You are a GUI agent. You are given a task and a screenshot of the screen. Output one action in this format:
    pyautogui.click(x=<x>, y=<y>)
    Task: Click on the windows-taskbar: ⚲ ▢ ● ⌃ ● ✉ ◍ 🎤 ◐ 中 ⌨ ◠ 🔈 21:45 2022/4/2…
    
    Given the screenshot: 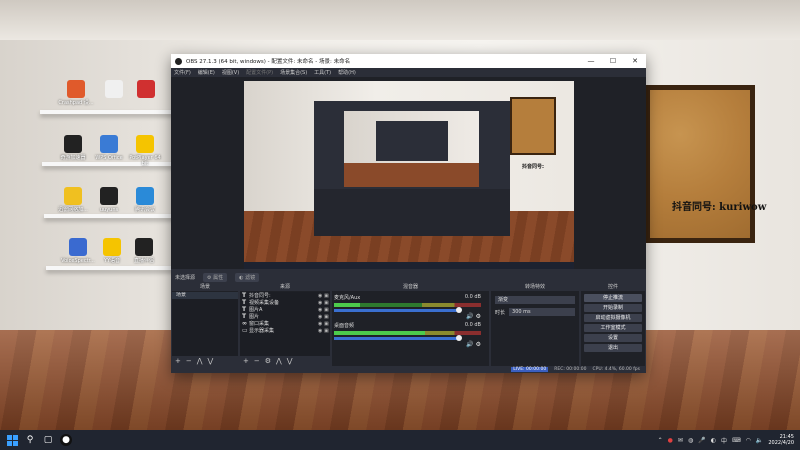 What is the action you would take?
    pyautogui.click(x=400, y=440)
    